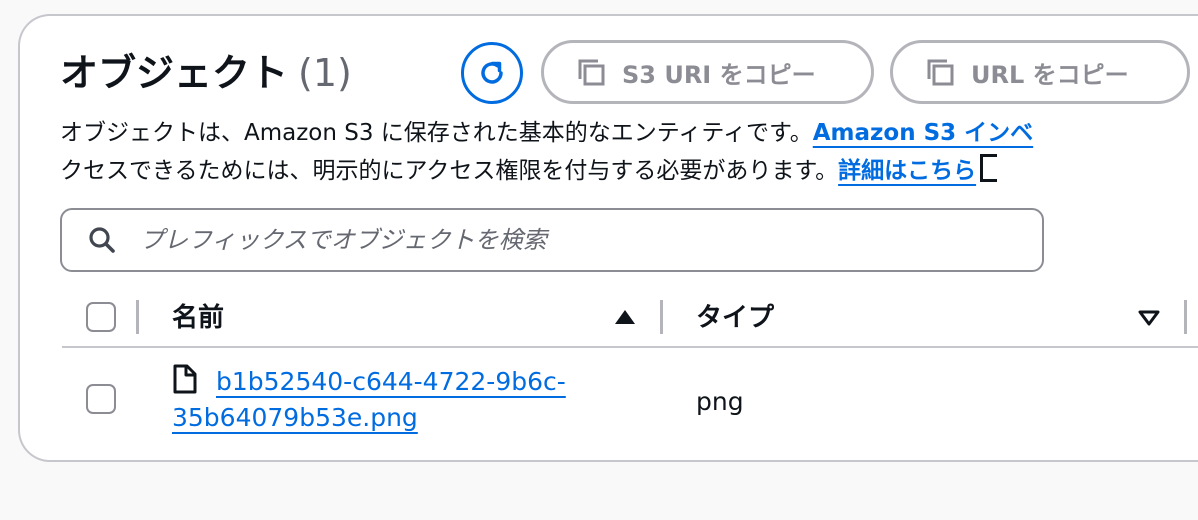 The image size is (1198, 520). Describe the element at coordinates (630, 347) in the screenshot. I see `header-row-divider` at that location.